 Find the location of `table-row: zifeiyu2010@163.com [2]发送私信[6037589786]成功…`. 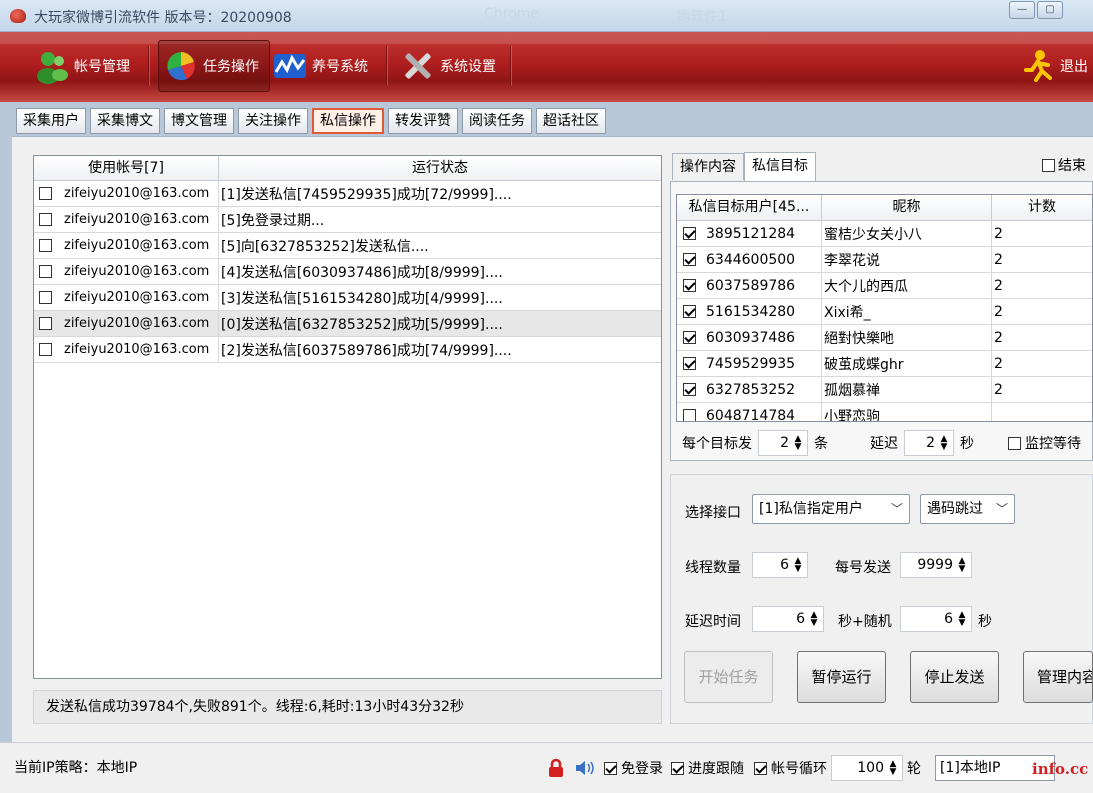

table-row: zifeiyu2010@163.com [2]发送私信[6037589786]成功… is located at coordinates (347, 350).